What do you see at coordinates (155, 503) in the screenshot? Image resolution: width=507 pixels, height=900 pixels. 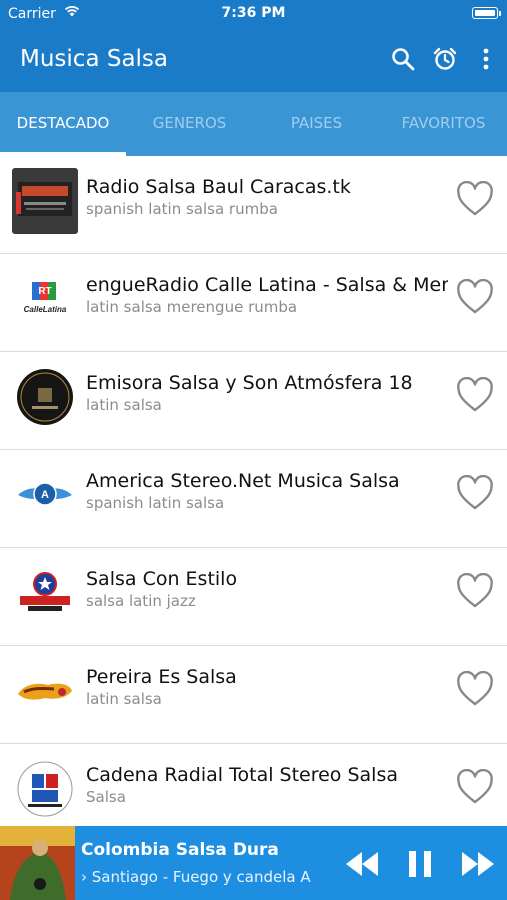 I see `station-tags: spanish latin salsa` at bounding box center [155, 503].